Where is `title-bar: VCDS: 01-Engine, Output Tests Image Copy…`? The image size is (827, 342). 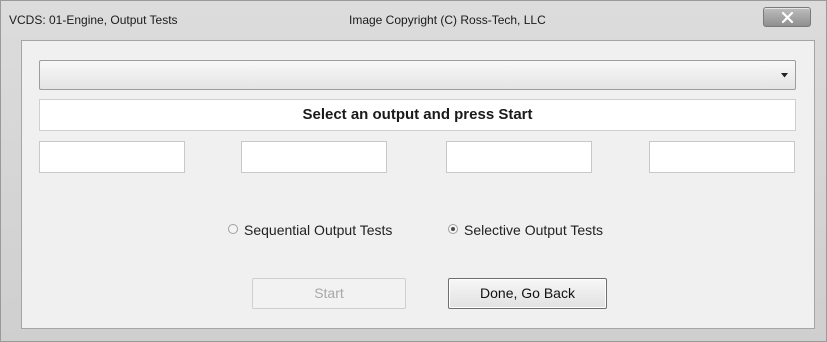
title-bar: VCDS: 01-Engine, Output Tests Image Copy… is located at coordinates (413, 19).